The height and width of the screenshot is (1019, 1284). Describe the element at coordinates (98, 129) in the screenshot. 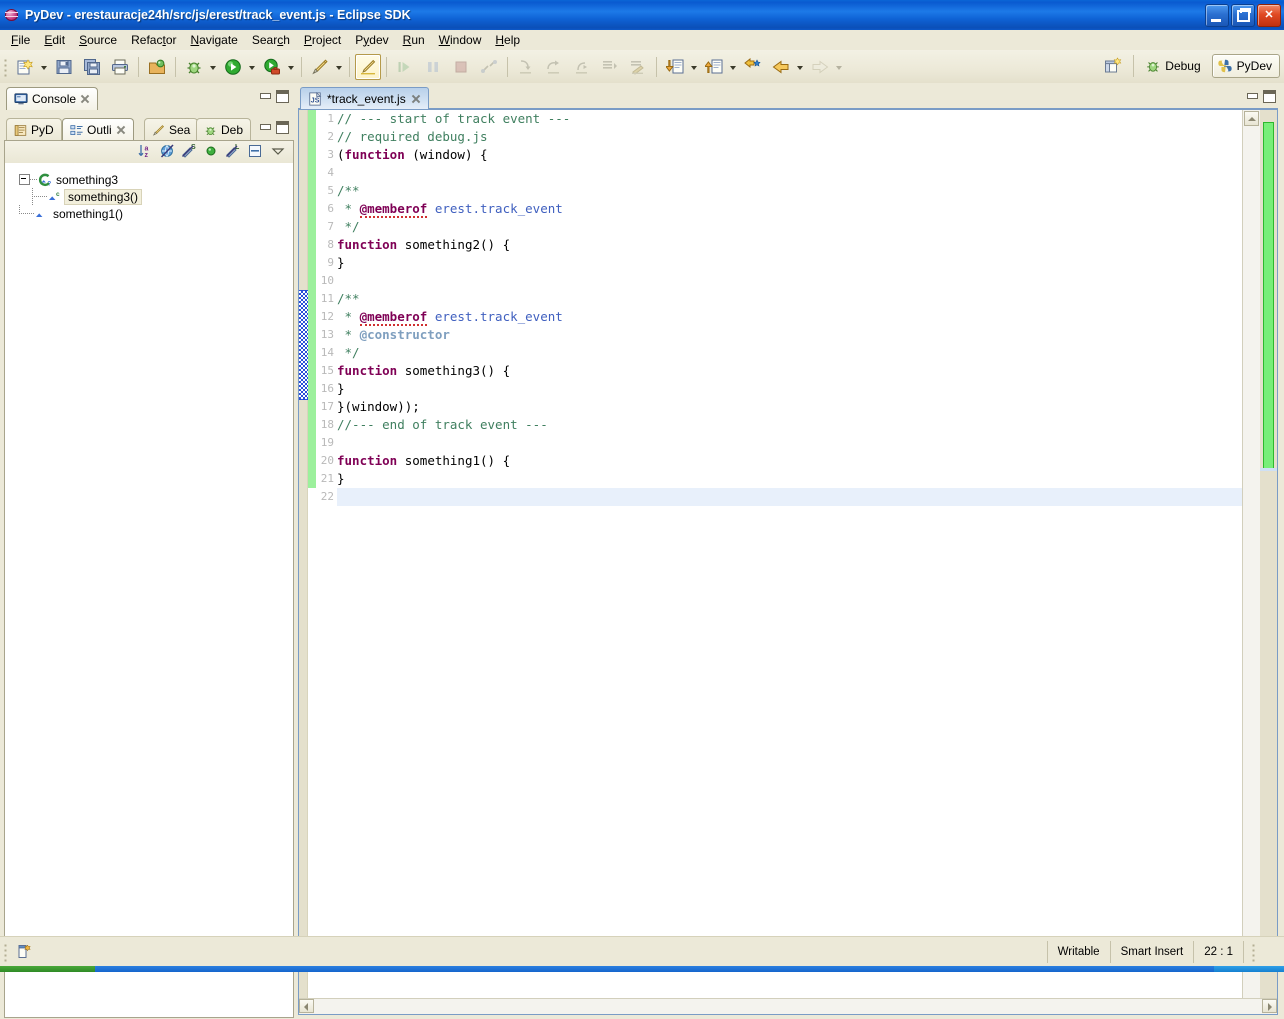

I see `tab-outline: Outli` at that location.